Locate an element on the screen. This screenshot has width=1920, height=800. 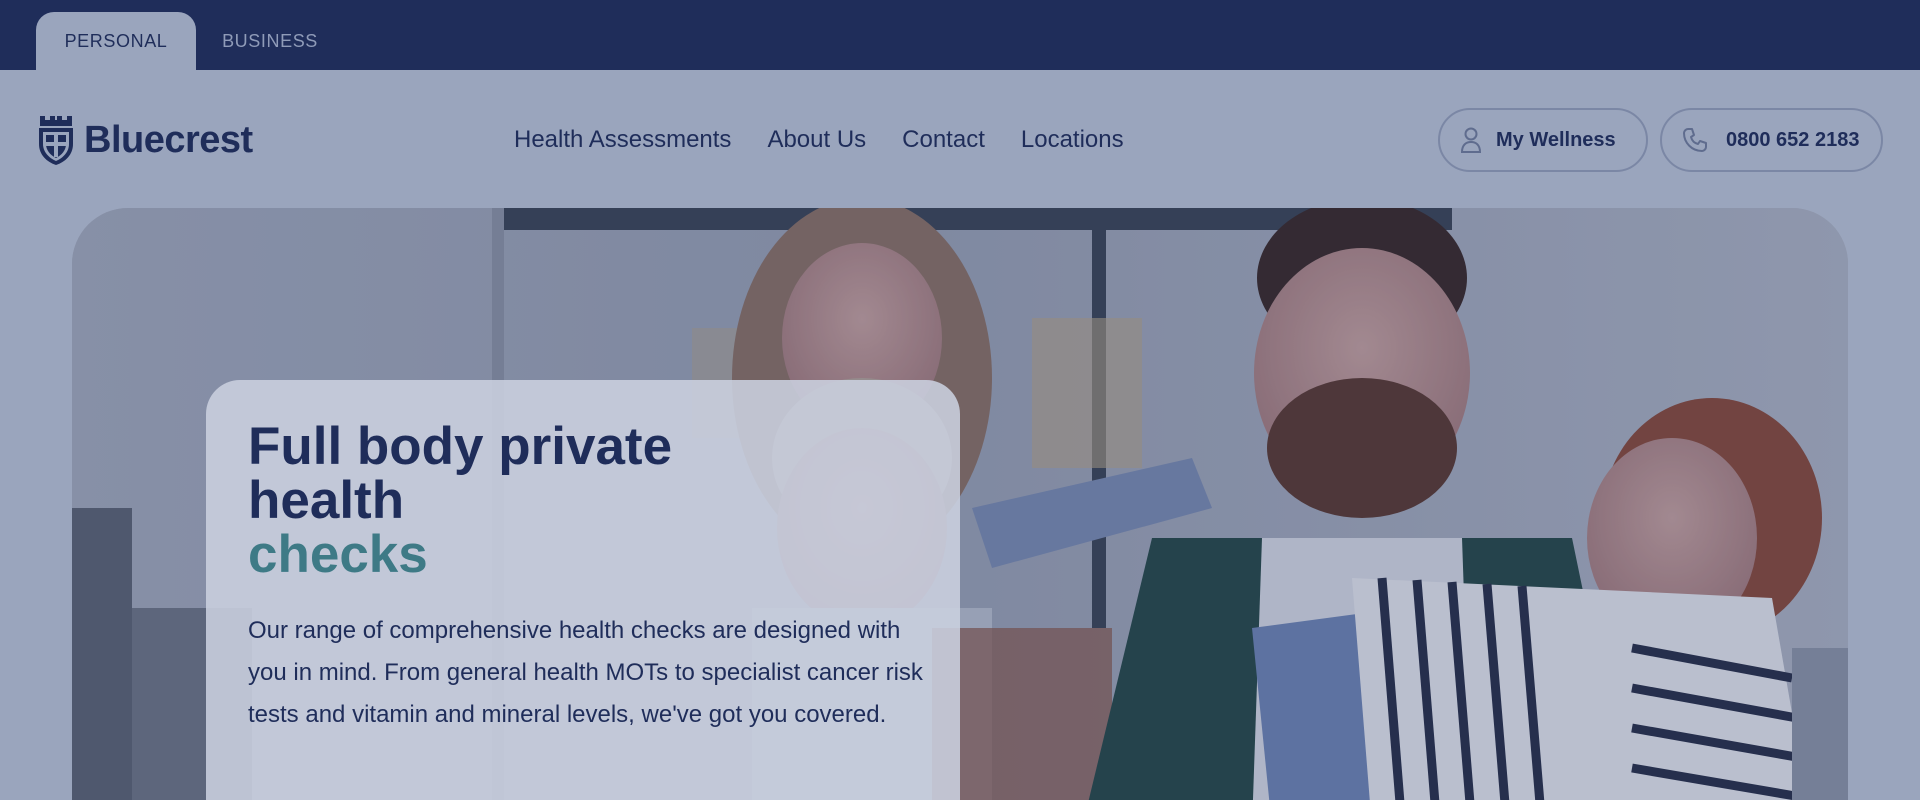
my-wellness-button: My Wellness is located at coordinates (1543, 140).